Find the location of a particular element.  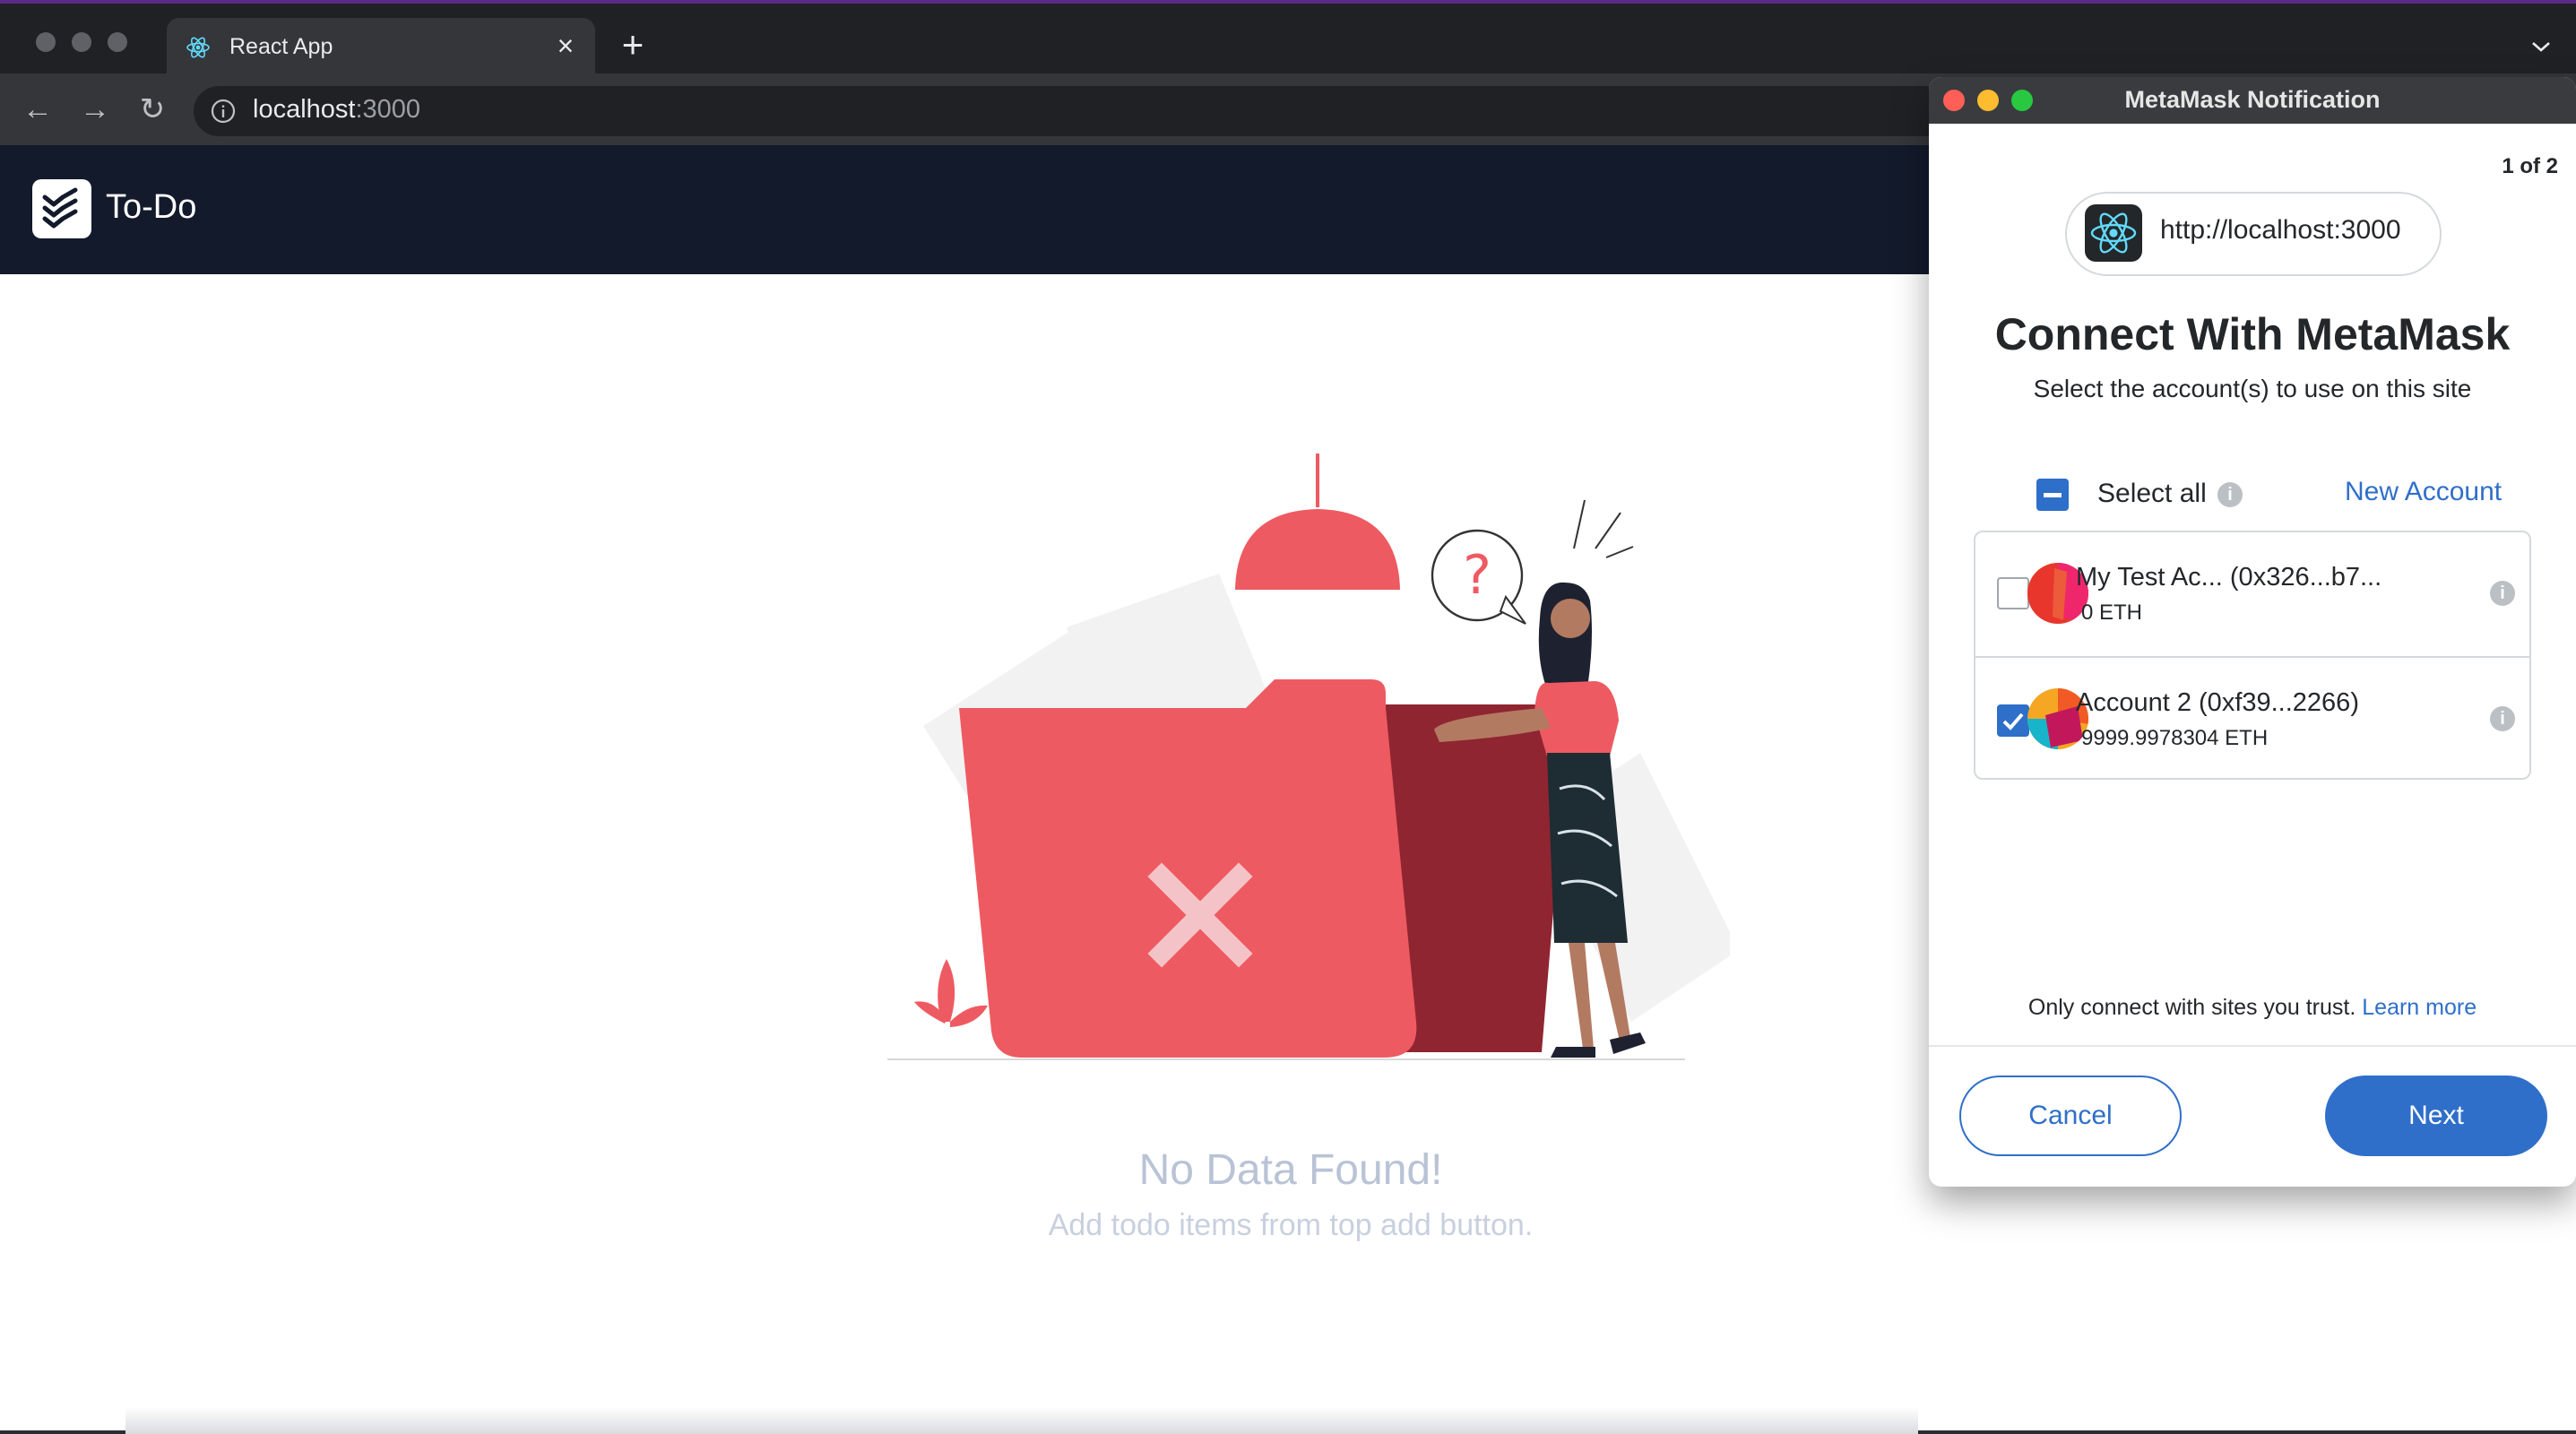

account-1-balance: 0 ETH is located at coordinates (2112, 612).